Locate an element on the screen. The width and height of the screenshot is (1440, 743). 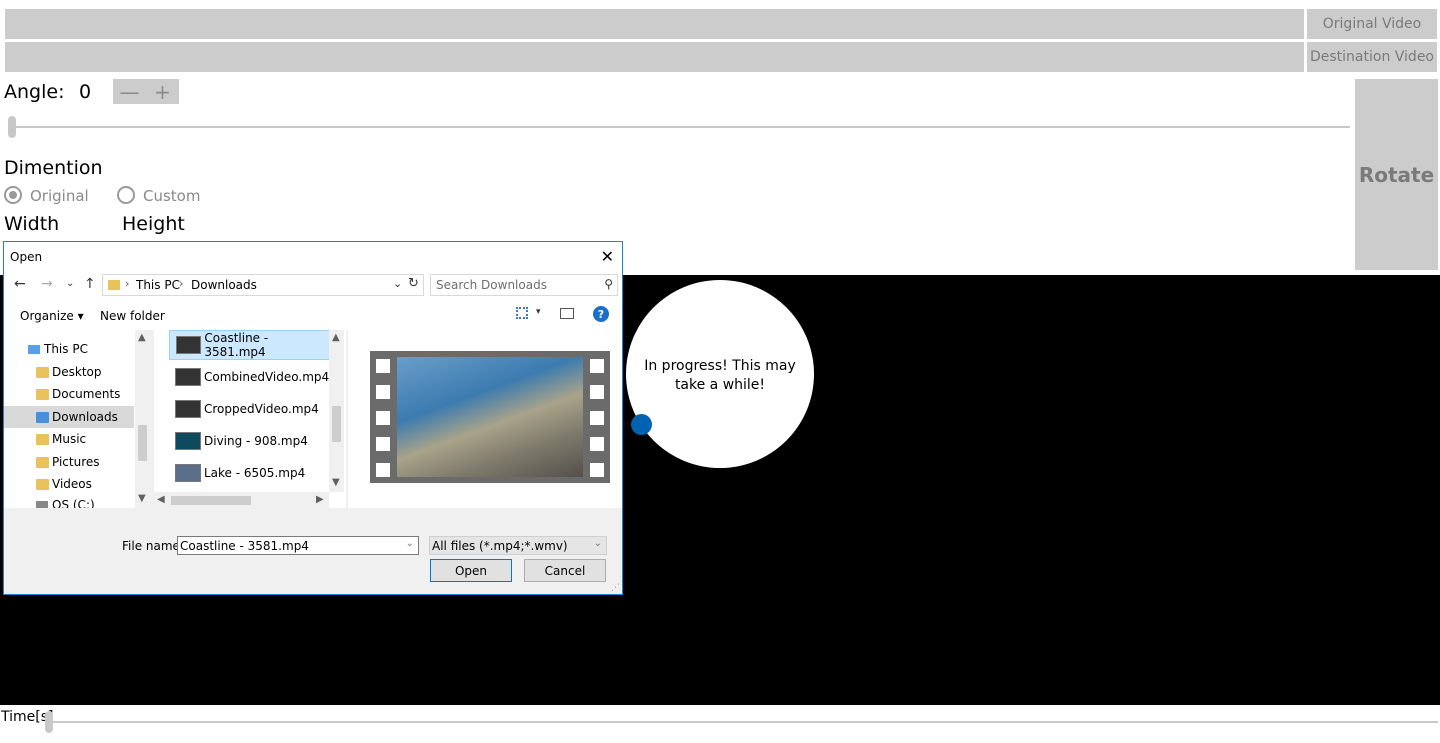
preview-pane is located at coordinates (485, 419).